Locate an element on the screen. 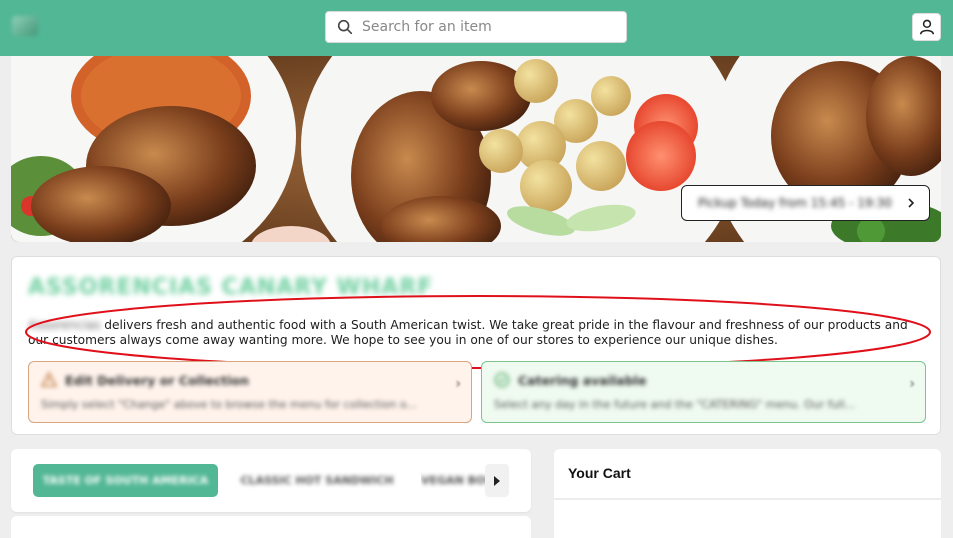  next-category-button is located at coordinates (497, 480).